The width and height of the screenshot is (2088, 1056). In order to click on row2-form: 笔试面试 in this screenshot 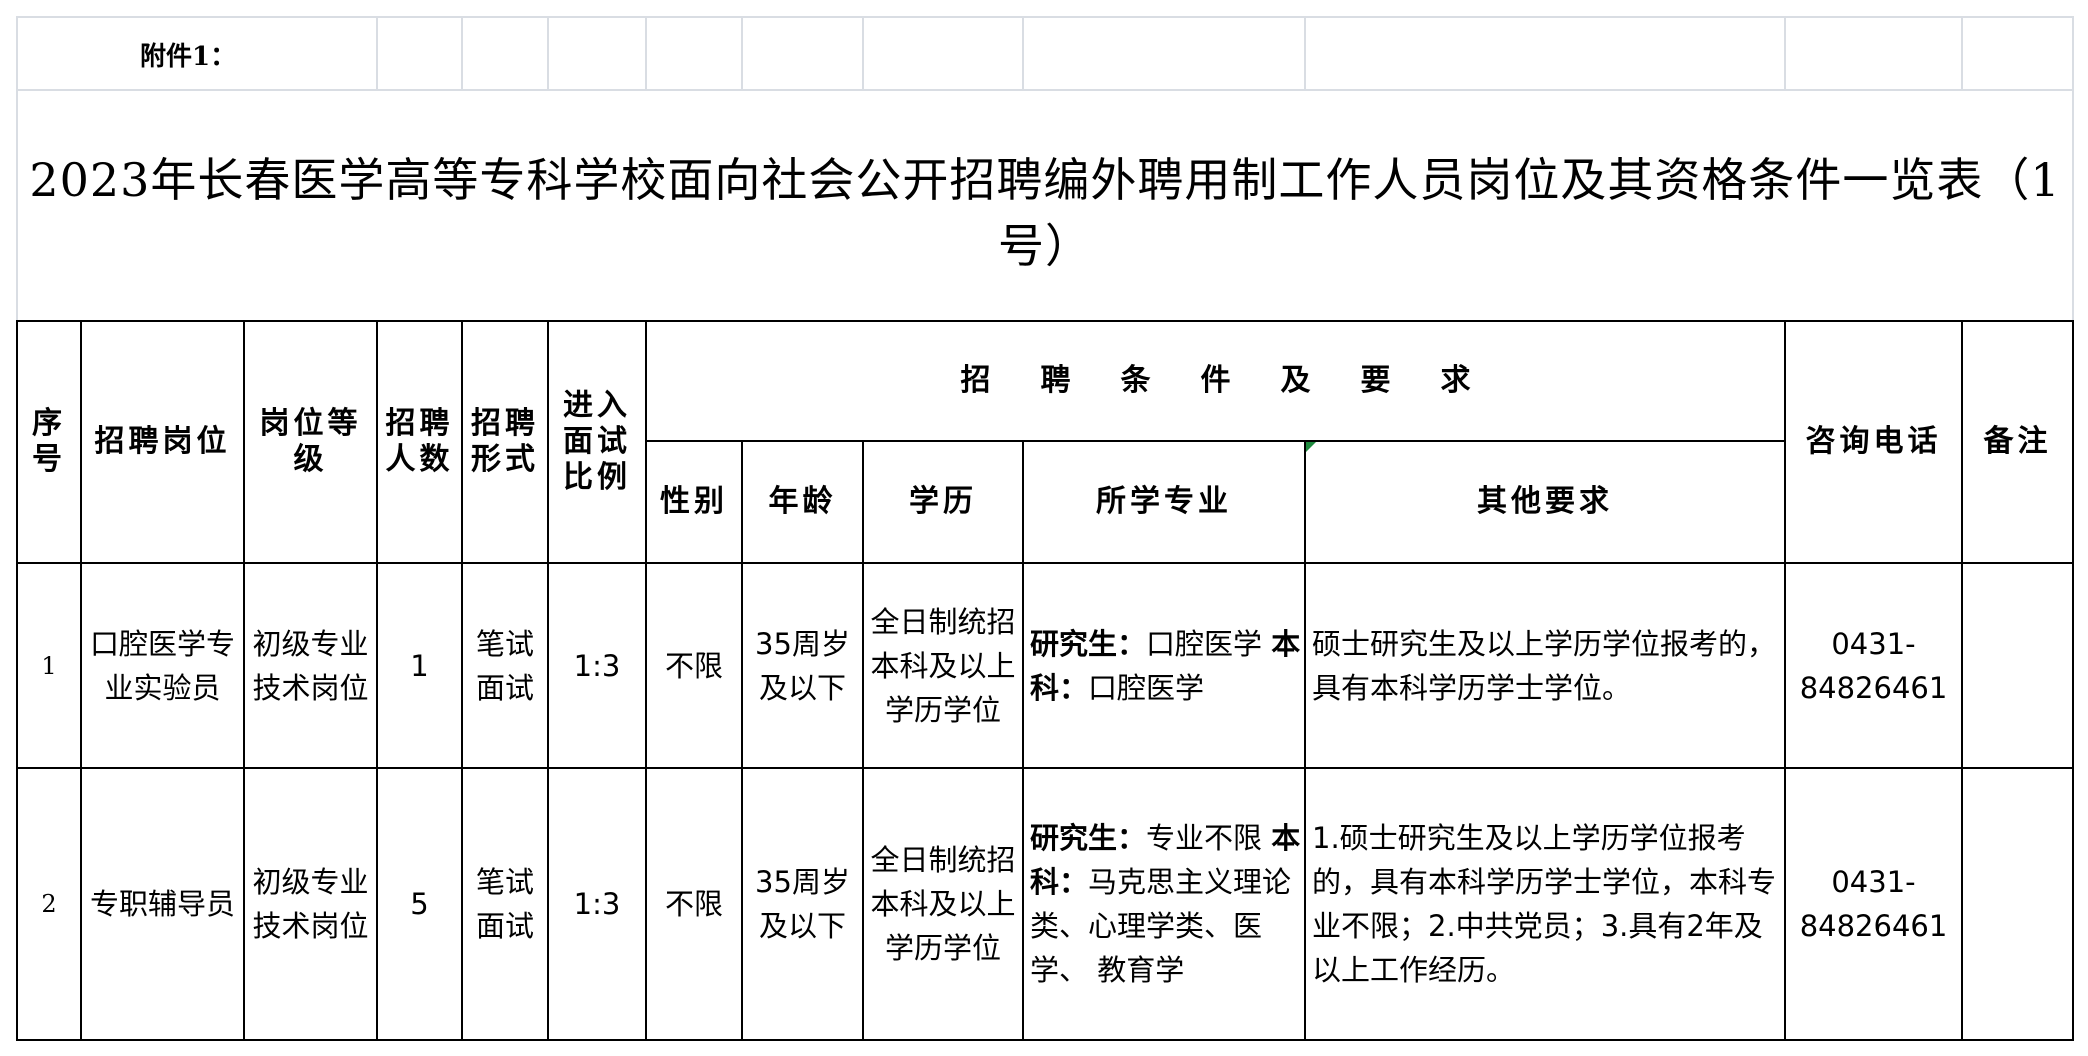, I will do `click(504, 904)`.